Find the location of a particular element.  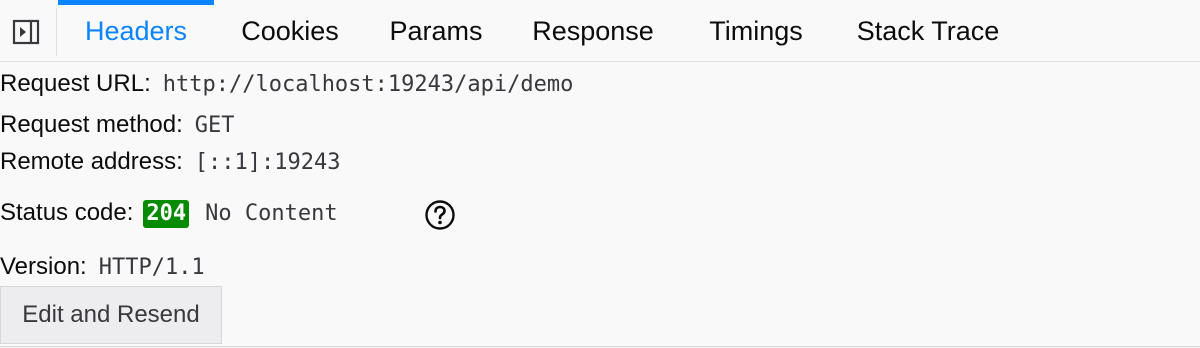

tab-params: Params is located at coordinates (436, 31).